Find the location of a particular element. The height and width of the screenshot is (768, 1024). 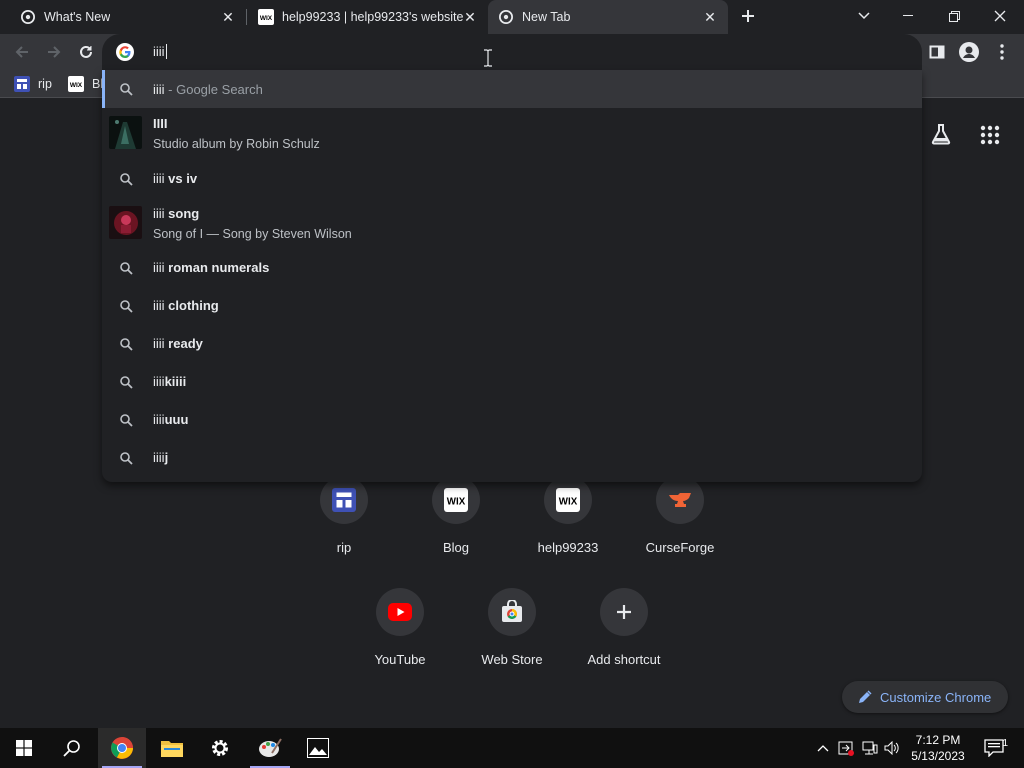

shortcut-web-store: Web Store is located at coordinates (512, 627).